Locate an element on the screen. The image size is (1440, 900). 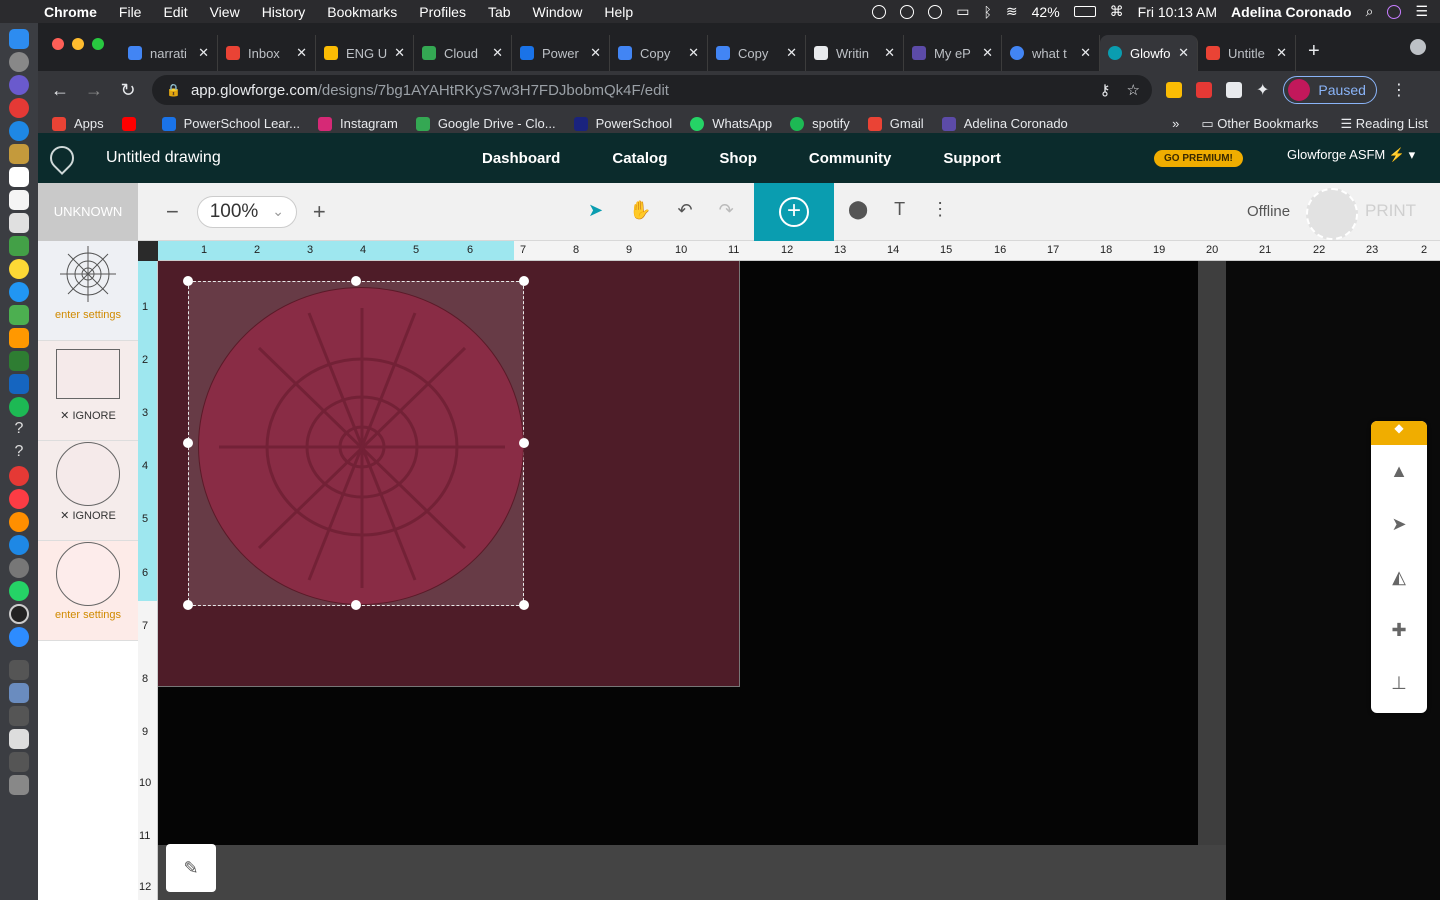
resize-handle-w is located at coordinates (188, 443).